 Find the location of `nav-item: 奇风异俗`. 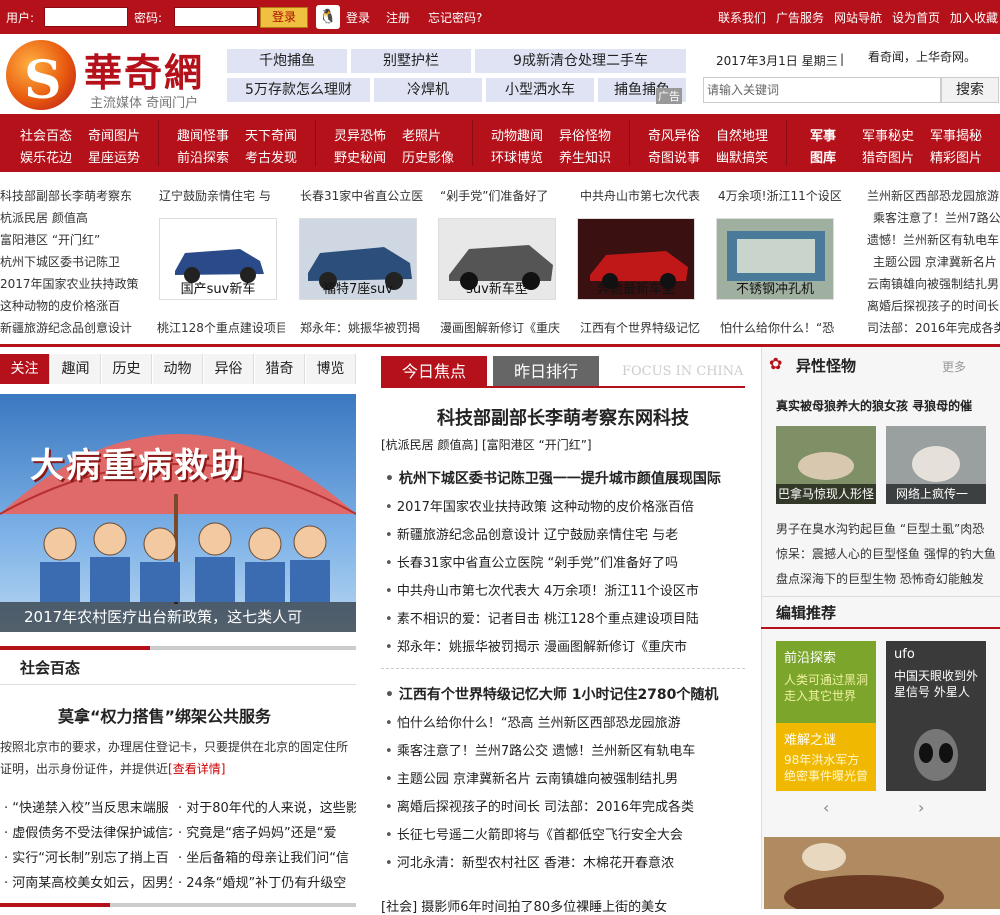

nav-item: 奇风异俗 is located at coordinates (674, 134).